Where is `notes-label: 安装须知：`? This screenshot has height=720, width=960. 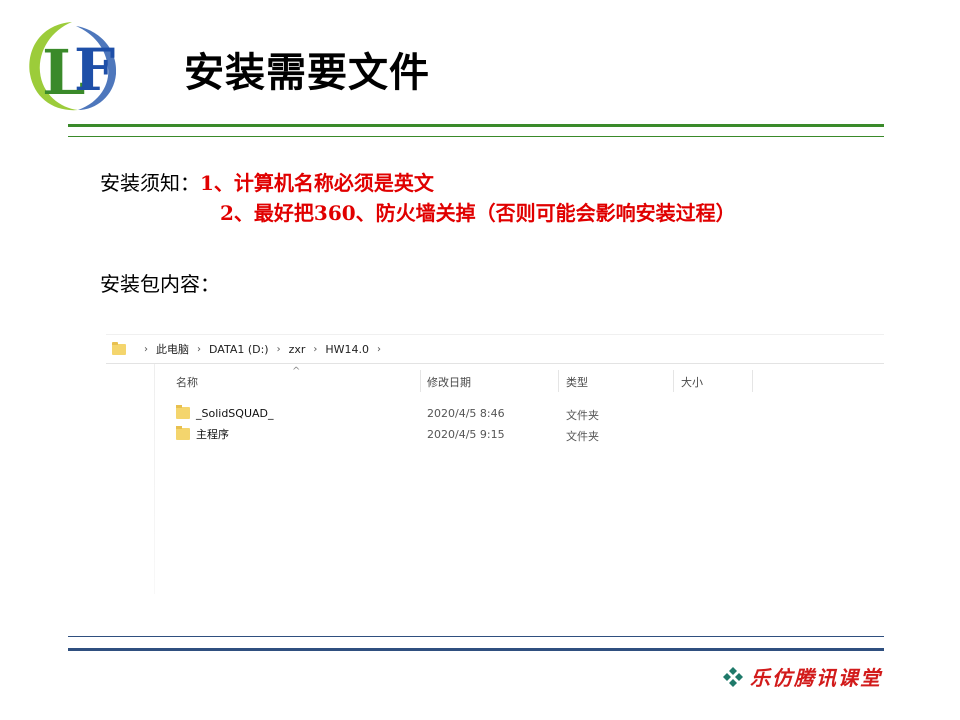
notes-label: 安装须知： is located at coordinates (150, 183).